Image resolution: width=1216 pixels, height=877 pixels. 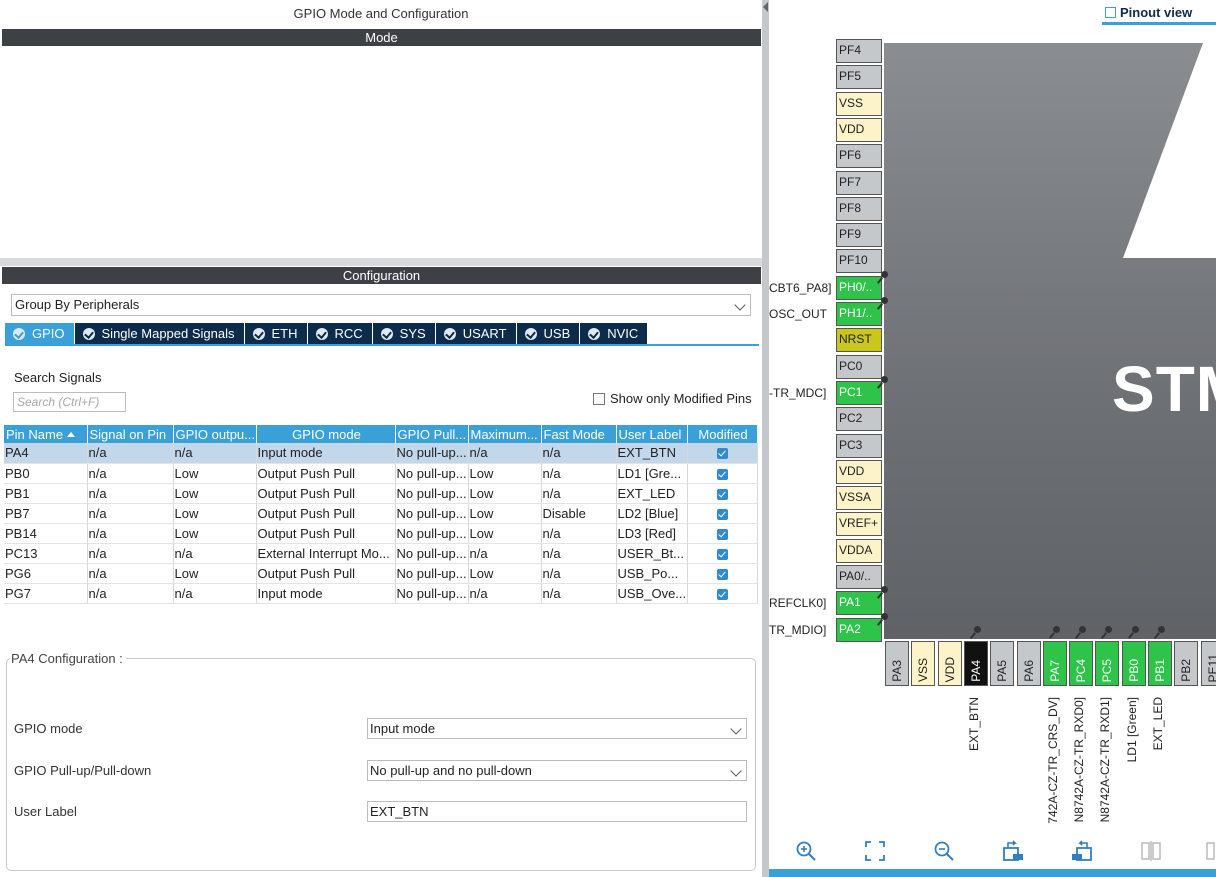 I want to click on pin-pb2: PB2, so click(x=1186, y=663).